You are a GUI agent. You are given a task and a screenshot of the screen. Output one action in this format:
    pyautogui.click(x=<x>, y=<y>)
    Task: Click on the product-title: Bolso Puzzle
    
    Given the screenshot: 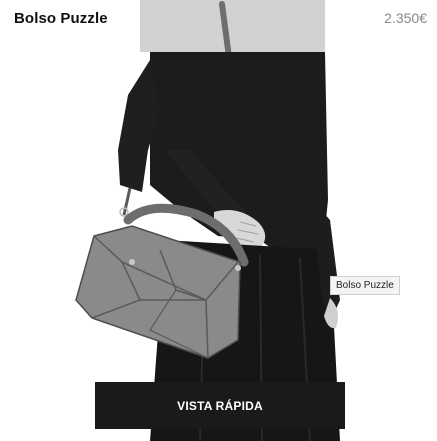 What is the action you would take?
    pyautogui.click(x=61, y=18)
    